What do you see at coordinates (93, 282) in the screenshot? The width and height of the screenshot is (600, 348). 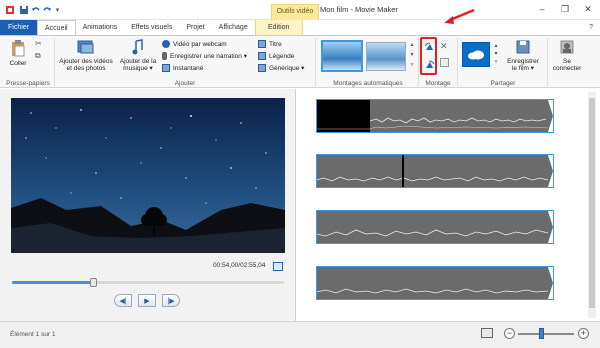 I see `seek-thumb` at bounding box center [93, 282].